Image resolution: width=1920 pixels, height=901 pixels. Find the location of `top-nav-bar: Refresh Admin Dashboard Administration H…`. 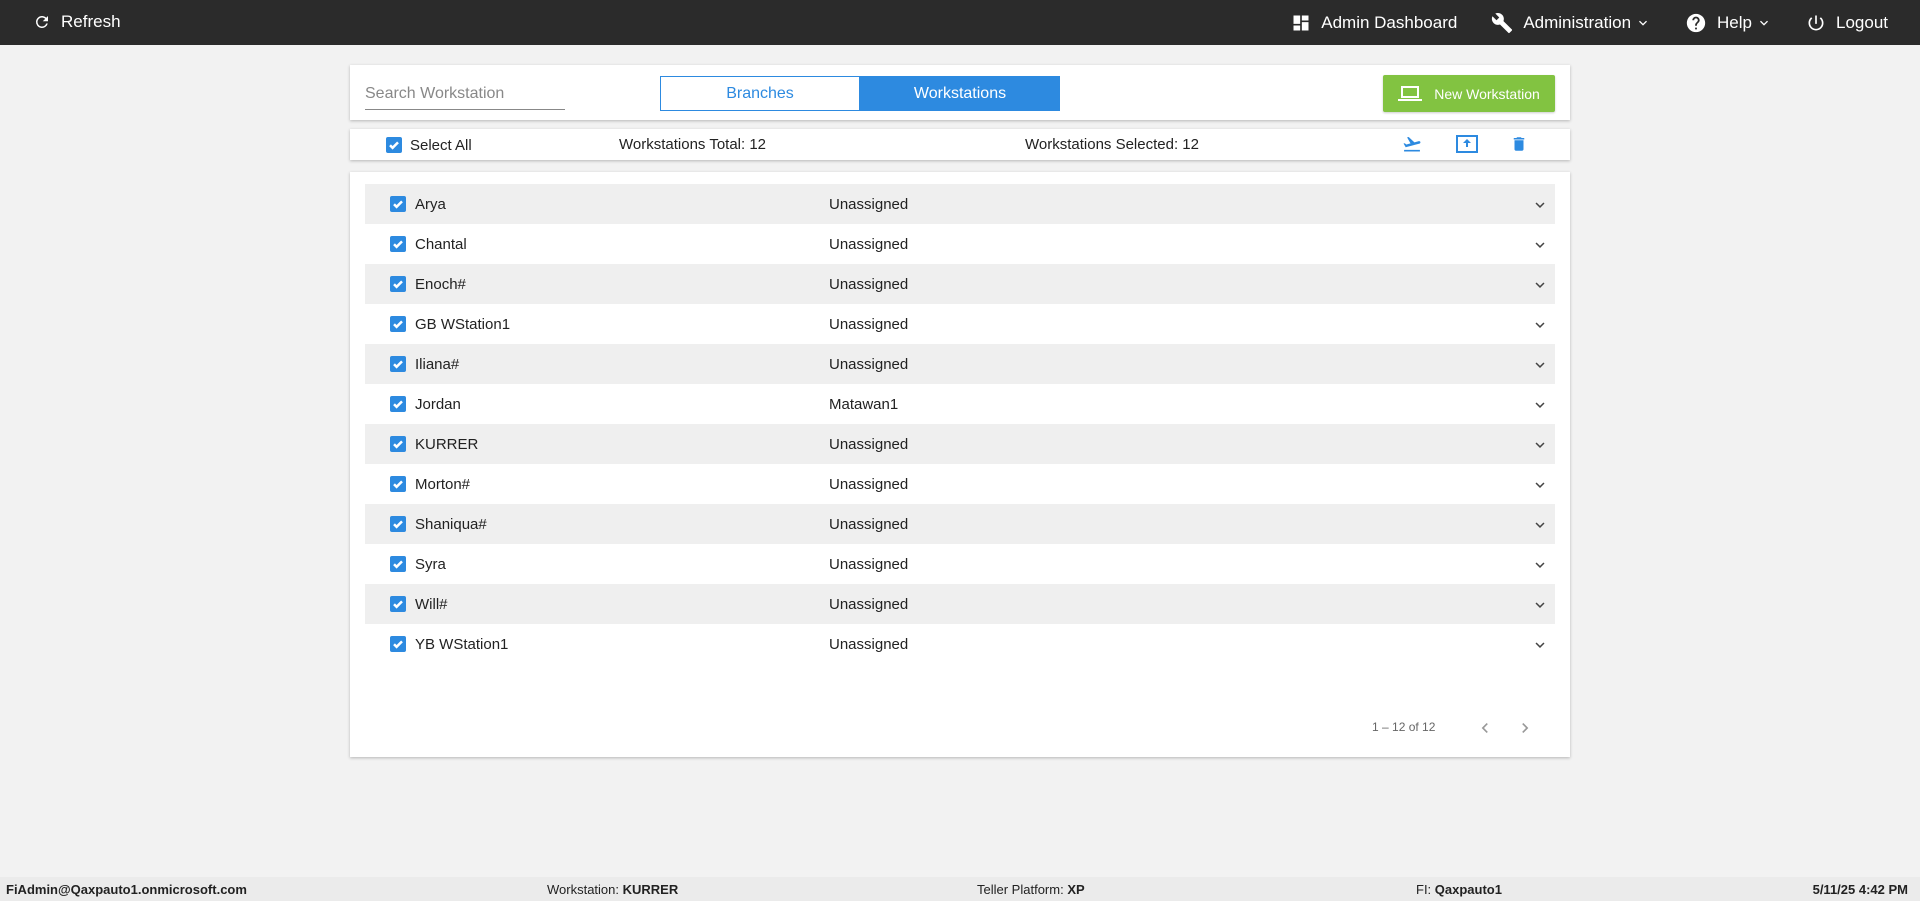

top-nav-bar: Refresh Admin Dashboard Administration H… is located at coordinates (960, 22).